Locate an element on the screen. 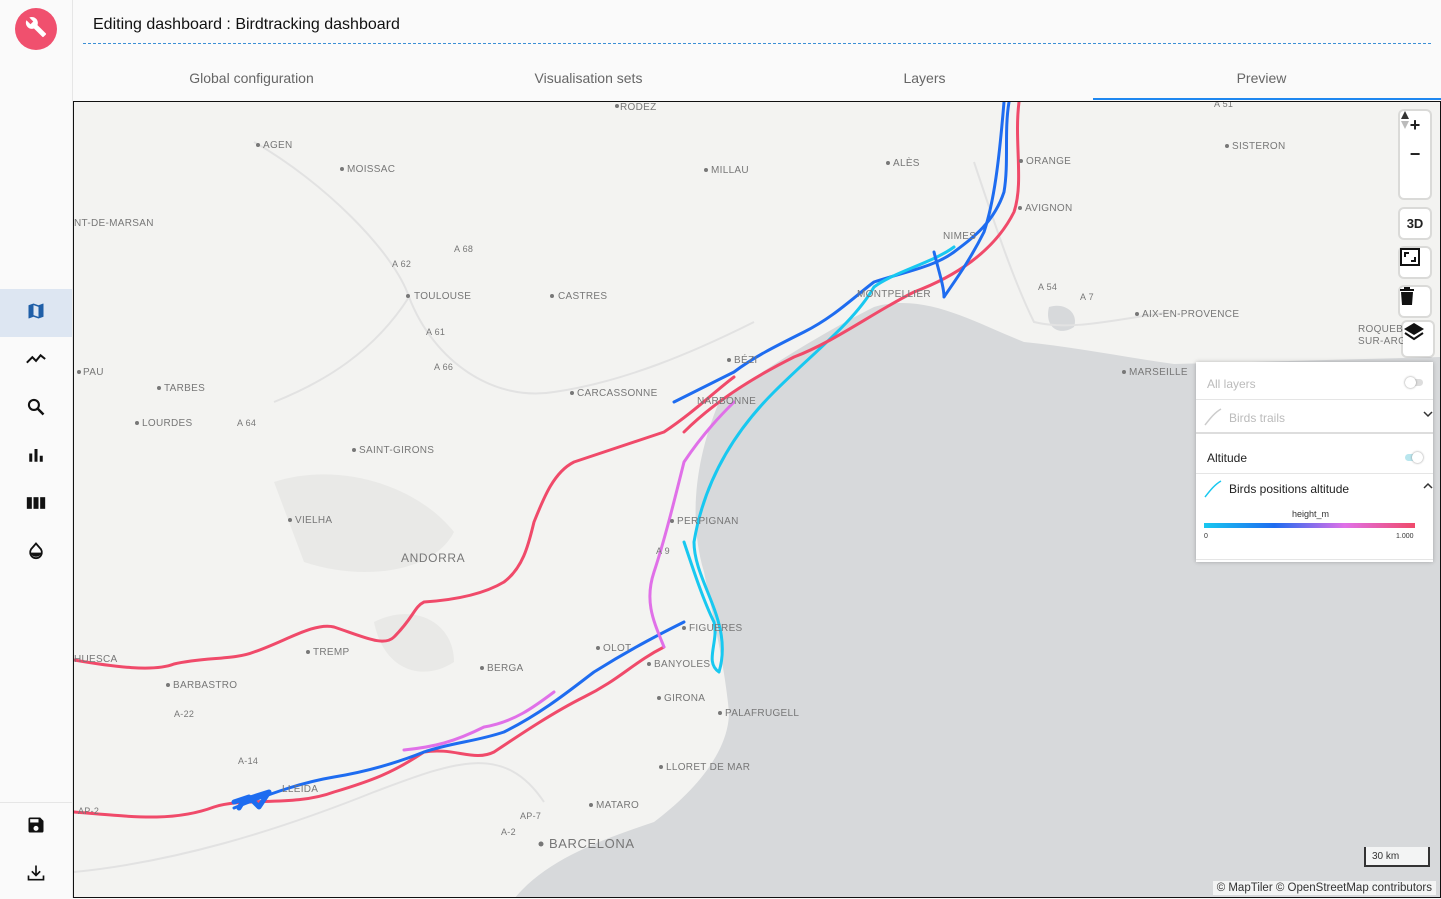 The width and height of the screenshot is (1441, 899). altitude-toggle is located at coordinates (1414, 457).